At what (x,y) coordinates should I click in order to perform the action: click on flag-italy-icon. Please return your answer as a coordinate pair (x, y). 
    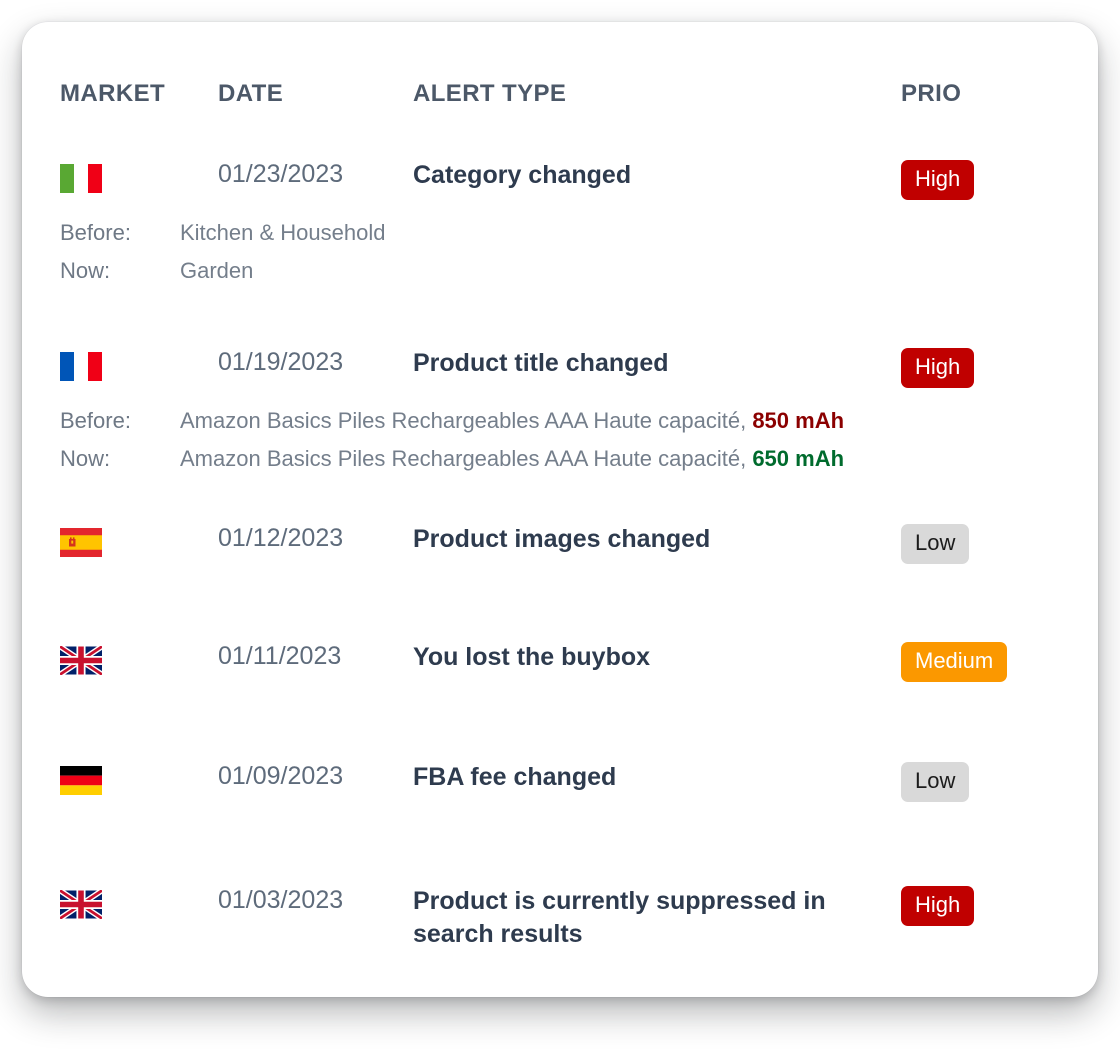
    Looking at the image, I should click on (81, 178).